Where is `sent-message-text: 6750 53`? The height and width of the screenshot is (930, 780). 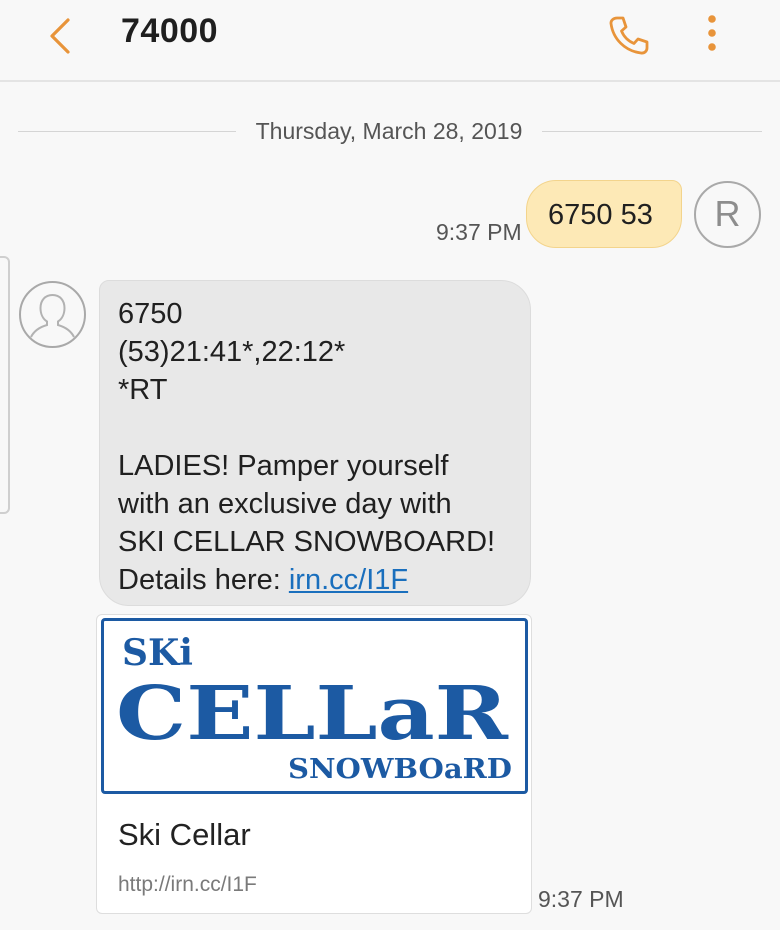
sent-message-text: 6750 53 is located at coordinates (600, 215).